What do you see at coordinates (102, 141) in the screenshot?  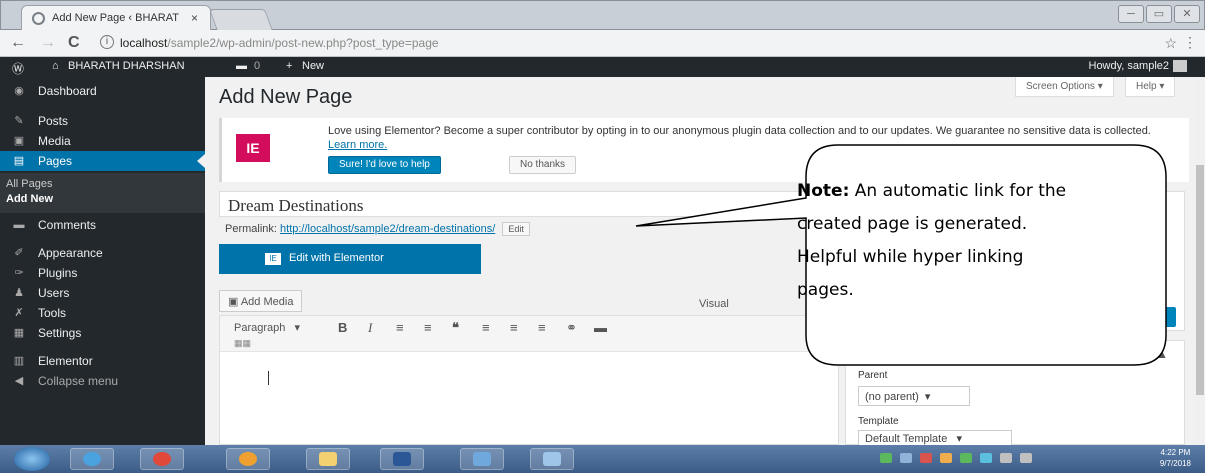 I see `sidebar-item-media: ▣ Media` at bounding box center [102, 141].